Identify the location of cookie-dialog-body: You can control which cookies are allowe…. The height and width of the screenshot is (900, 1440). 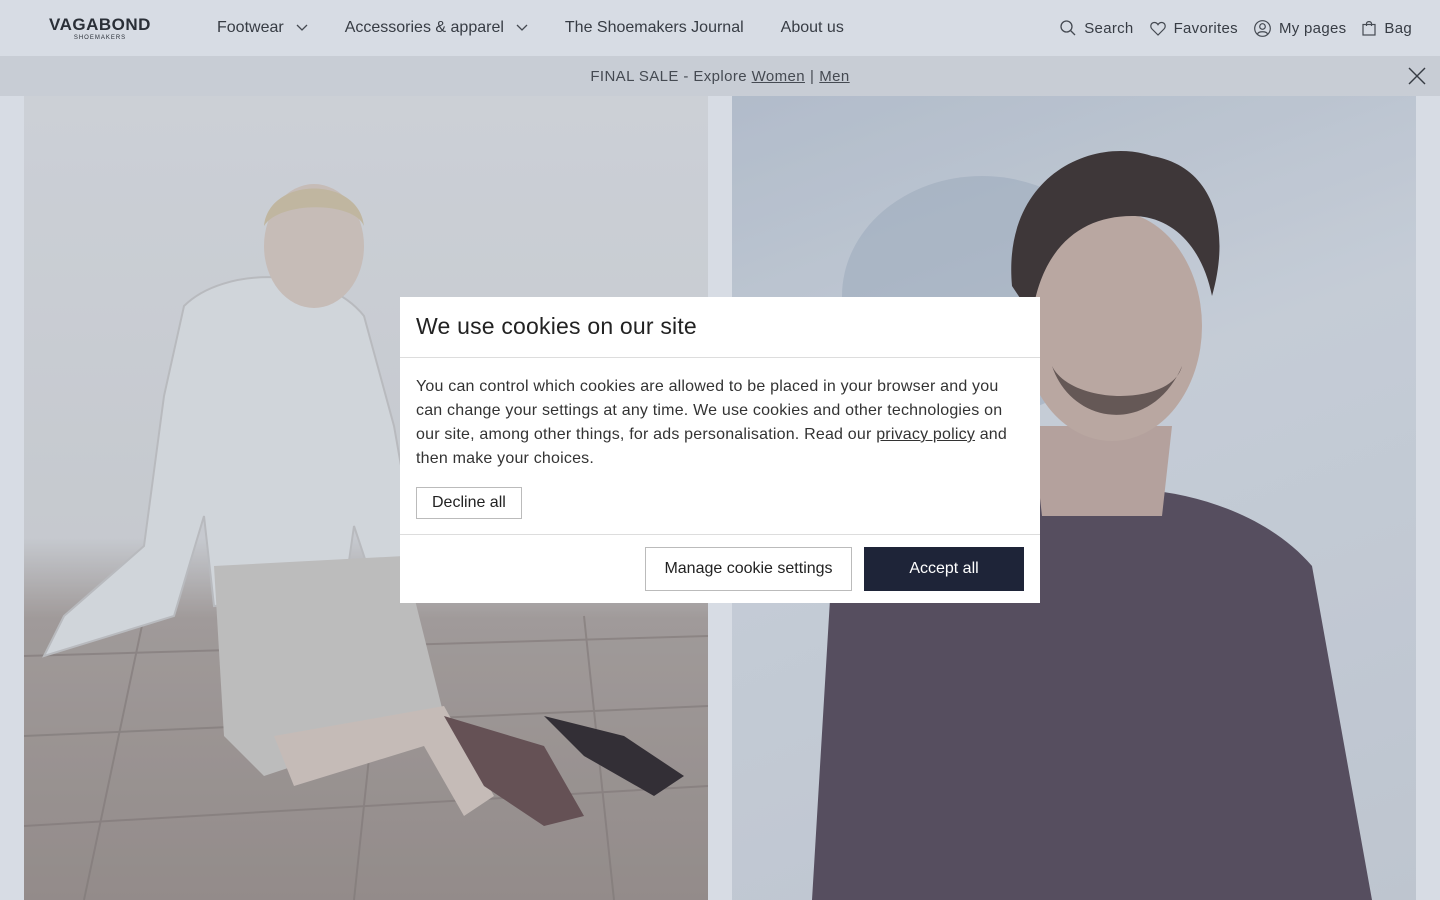
(720, 446).